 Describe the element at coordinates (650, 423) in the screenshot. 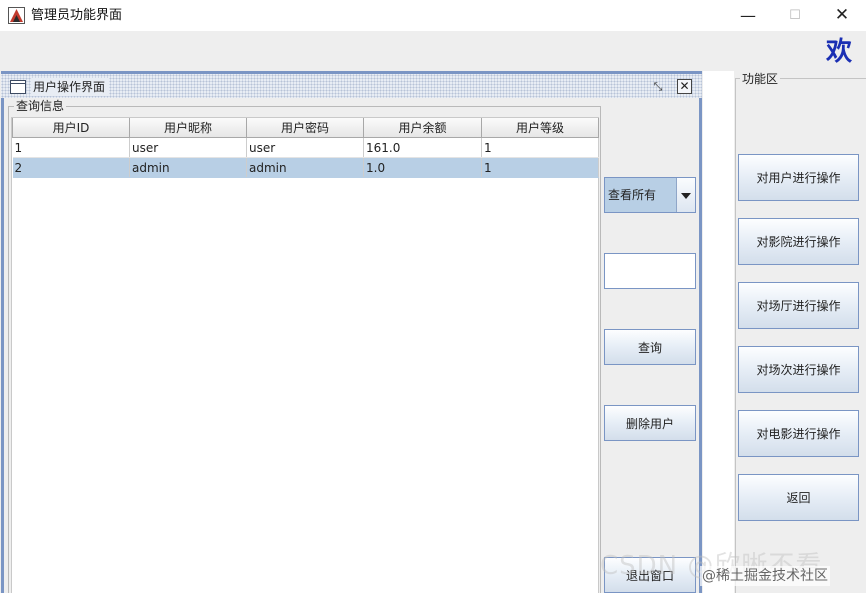

I see `delete-user-button: 删除用户` at that location.